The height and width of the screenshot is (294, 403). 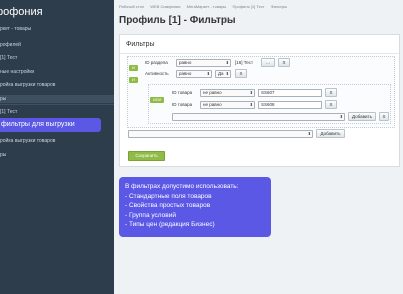 What do you see at coordinates (244, 62) in the screenshot?
I see `section-value: [16] Тест` at bounding box center [244, 62].